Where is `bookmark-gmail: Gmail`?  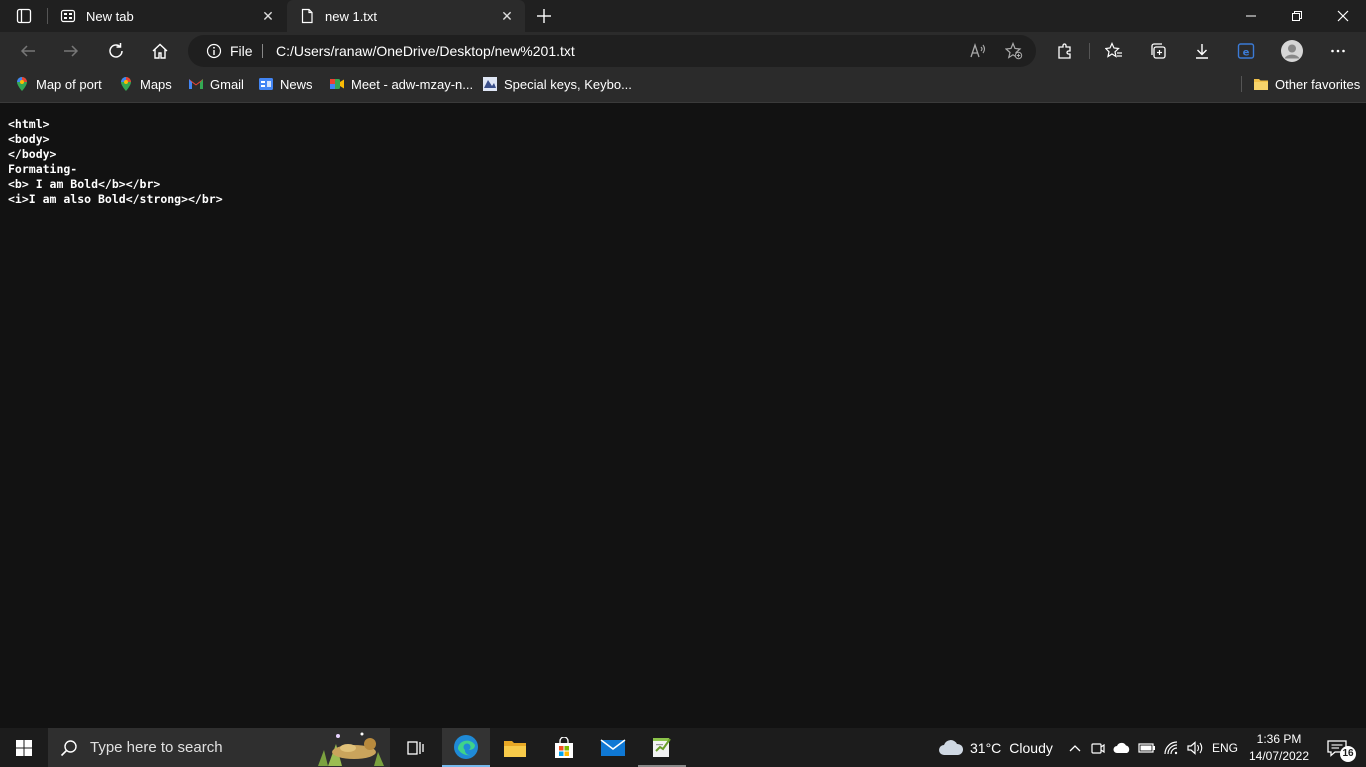
bookmark-gmail: Gmail is located at coordinates (216, 84).